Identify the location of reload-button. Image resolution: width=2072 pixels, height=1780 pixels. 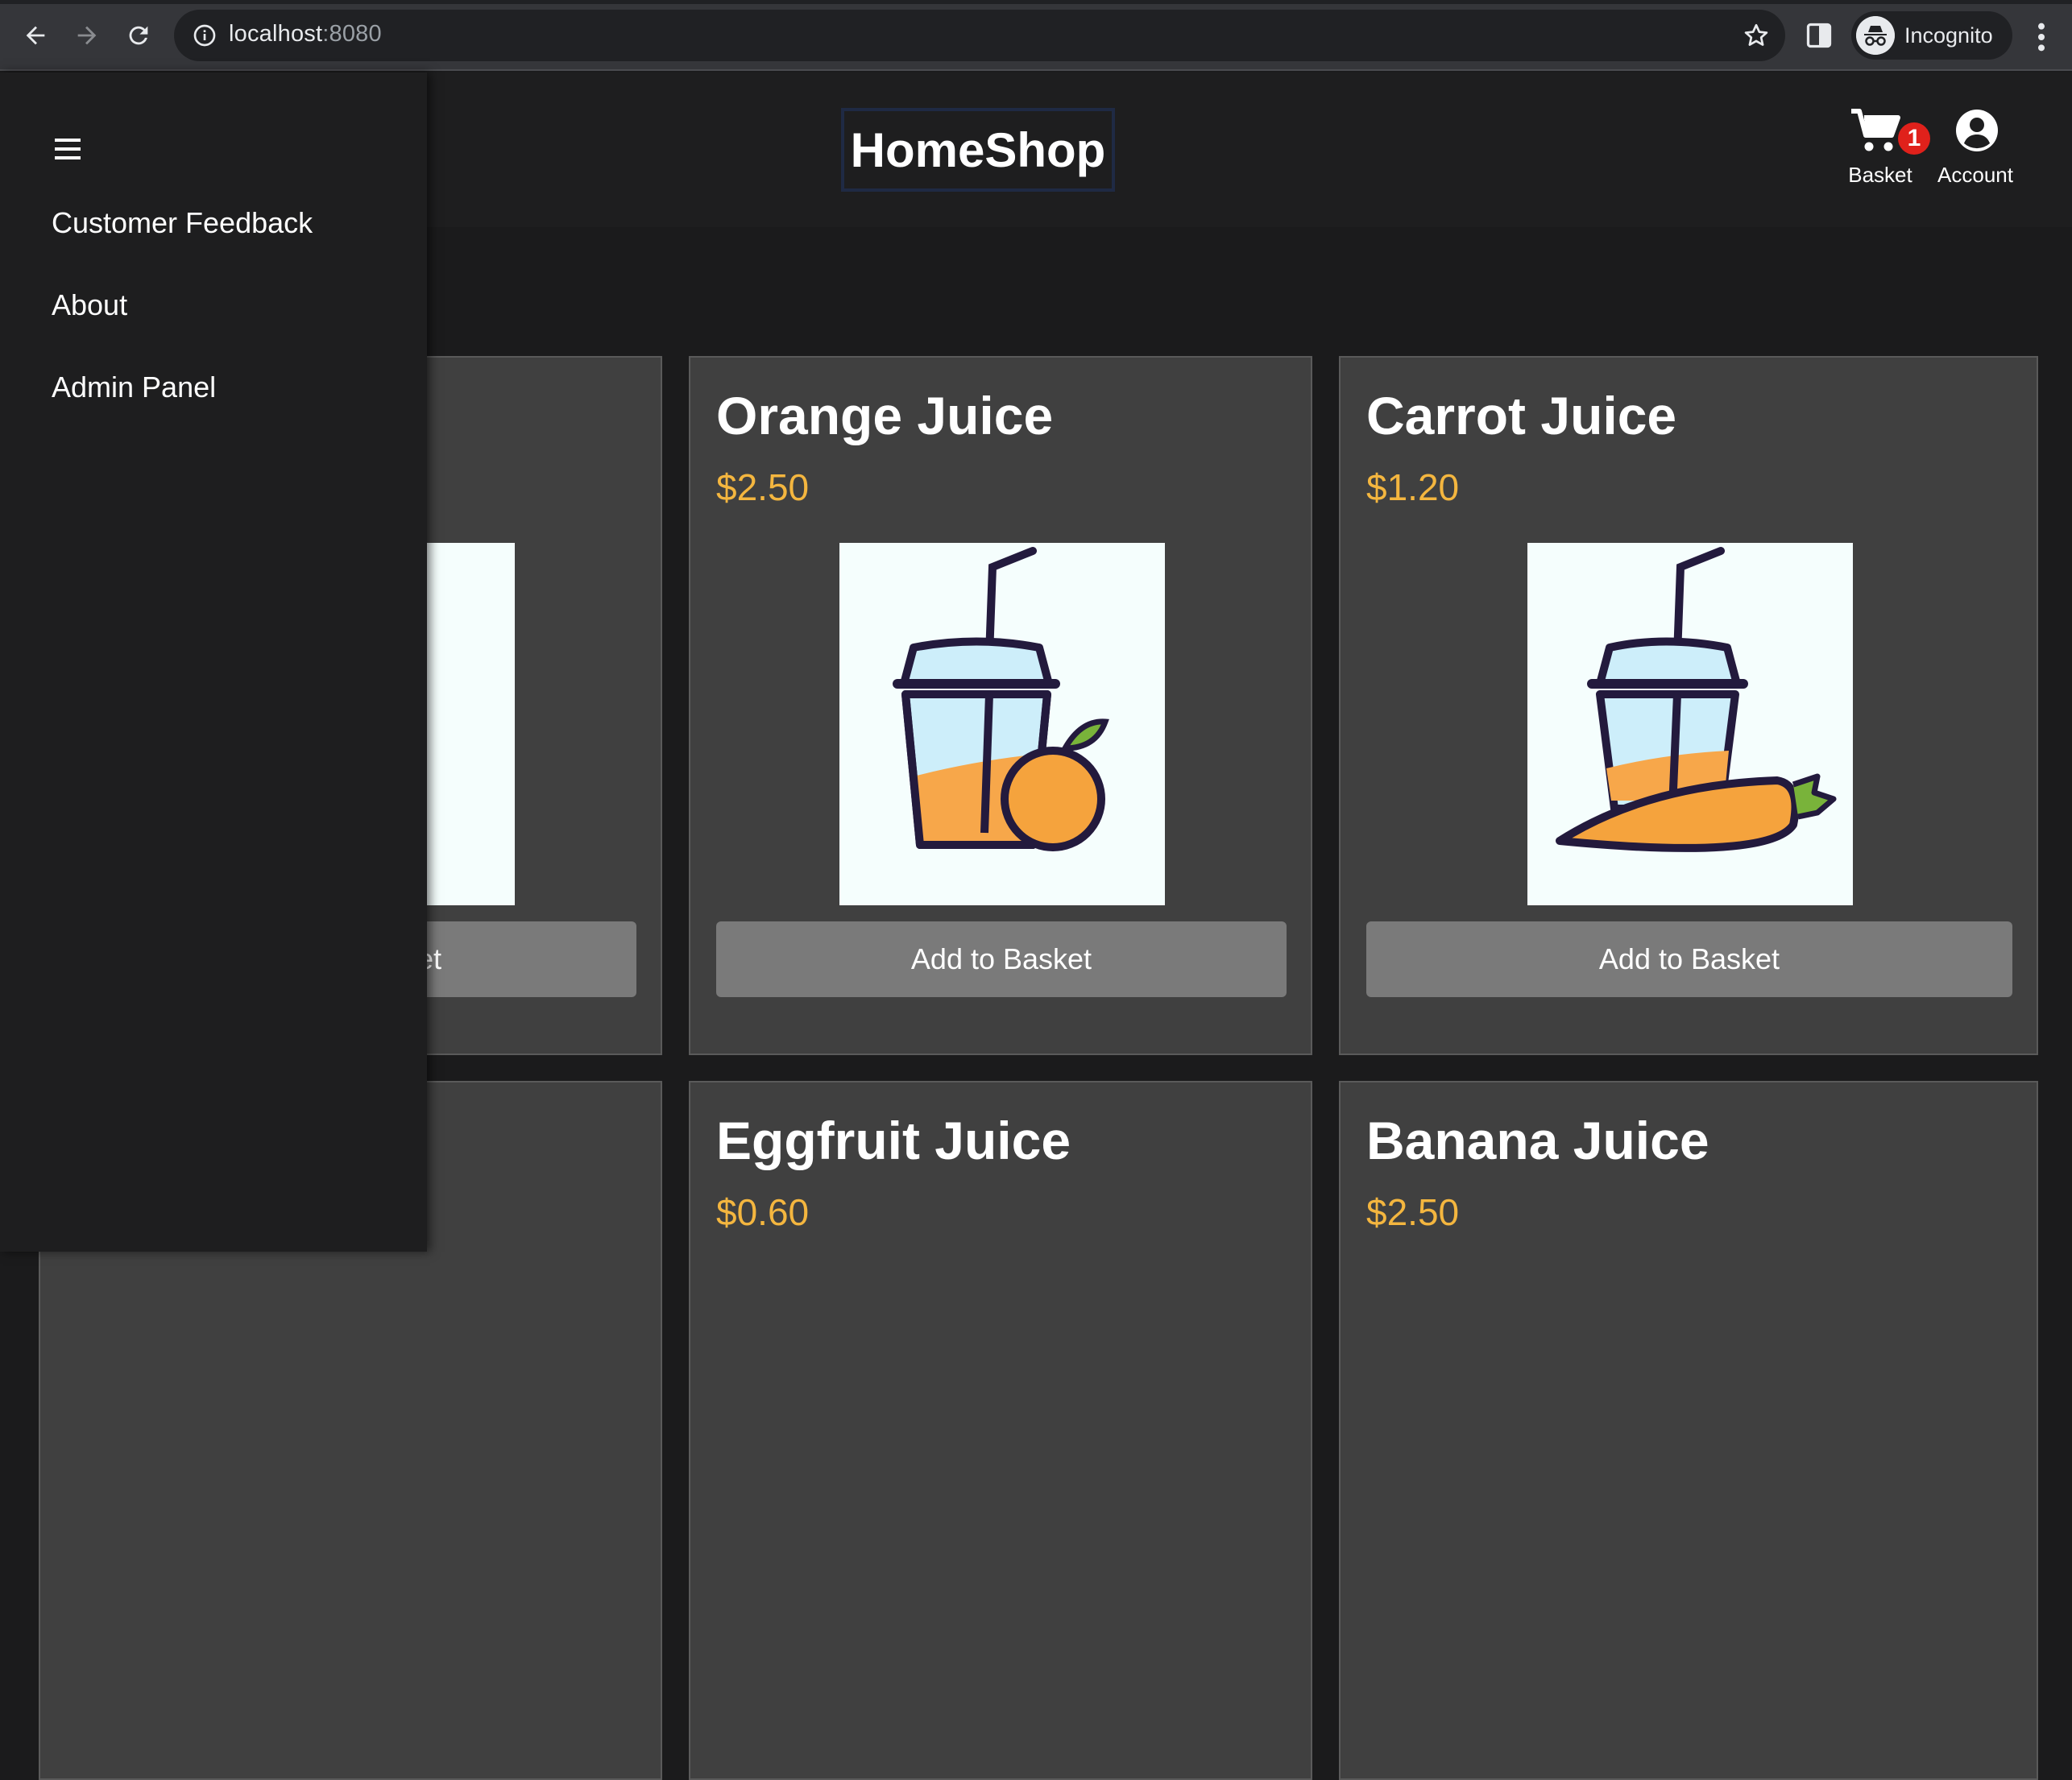
(138, 35).